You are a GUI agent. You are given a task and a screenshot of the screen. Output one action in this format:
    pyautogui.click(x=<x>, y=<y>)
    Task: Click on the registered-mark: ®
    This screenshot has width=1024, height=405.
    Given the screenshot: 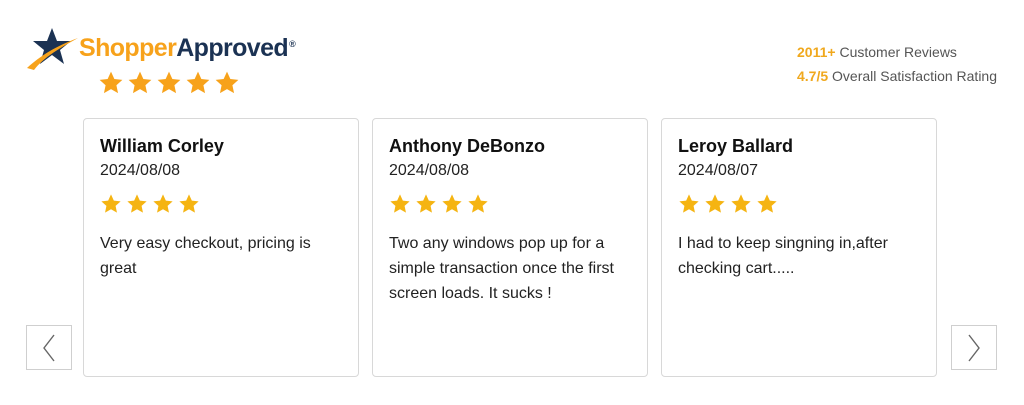 What is the action you would take?
    pyautogui.click(x=292, y=43)
    